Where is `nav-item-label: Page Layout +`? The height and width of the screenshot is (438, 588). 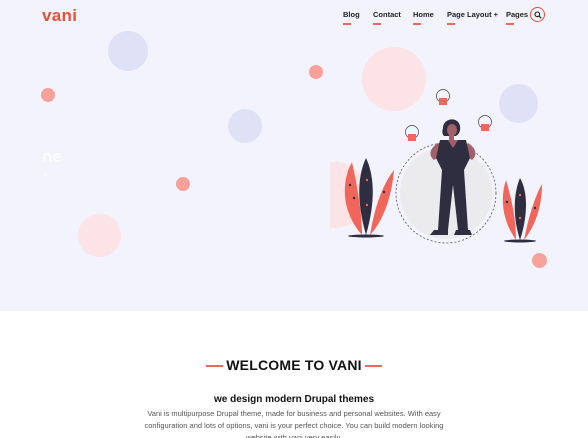 nav-item-label: Page Layout + is located at coordinates (473, 14).